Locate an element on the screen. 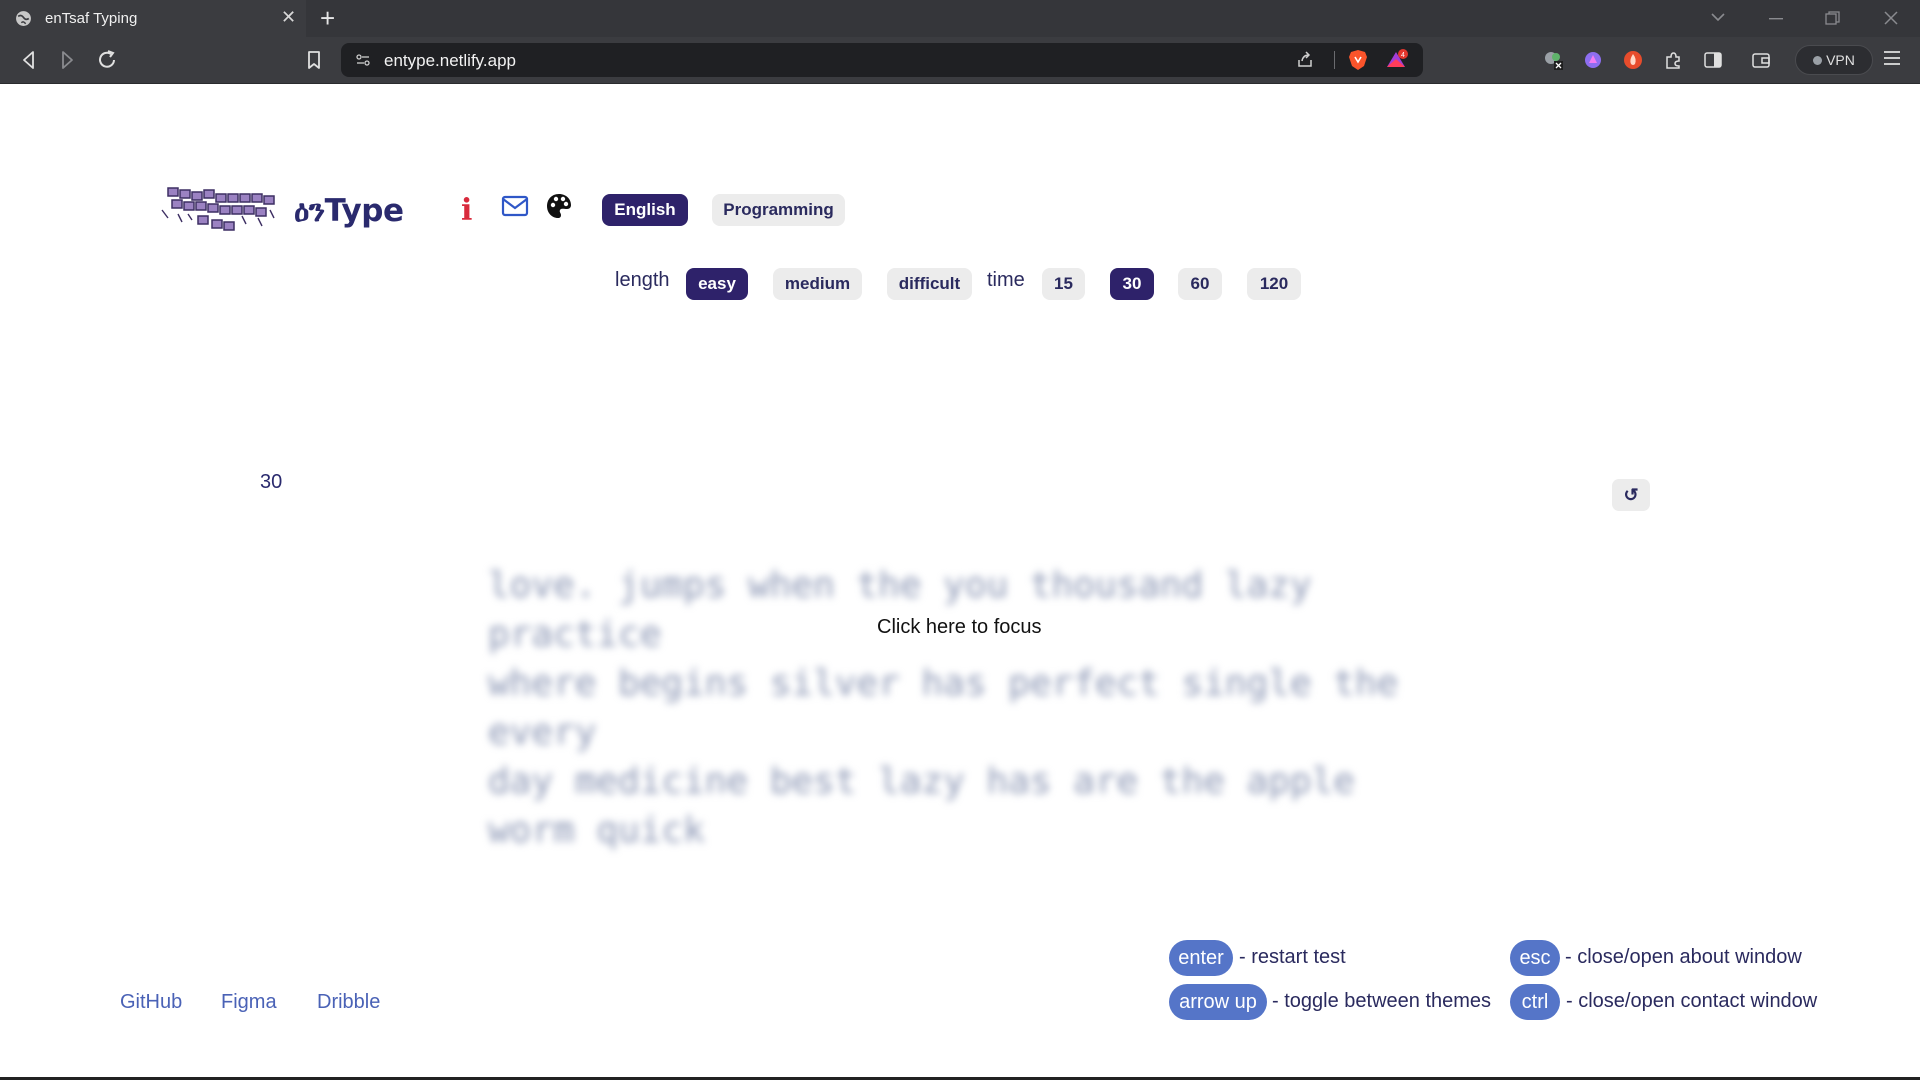  github-link: GitHub is located at coordinates (151, 1002).